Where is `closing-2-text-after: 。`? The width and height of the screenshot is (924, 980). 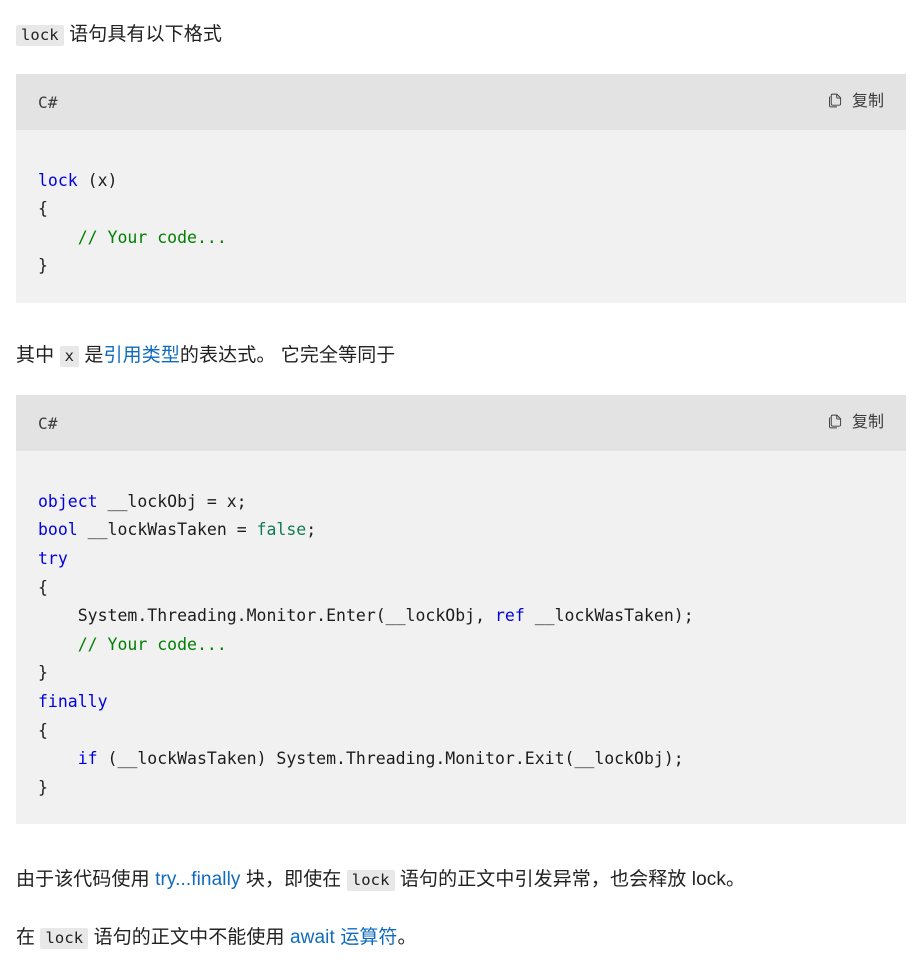
closing-2-text-after: 。 is located at coordinates (407, 937).